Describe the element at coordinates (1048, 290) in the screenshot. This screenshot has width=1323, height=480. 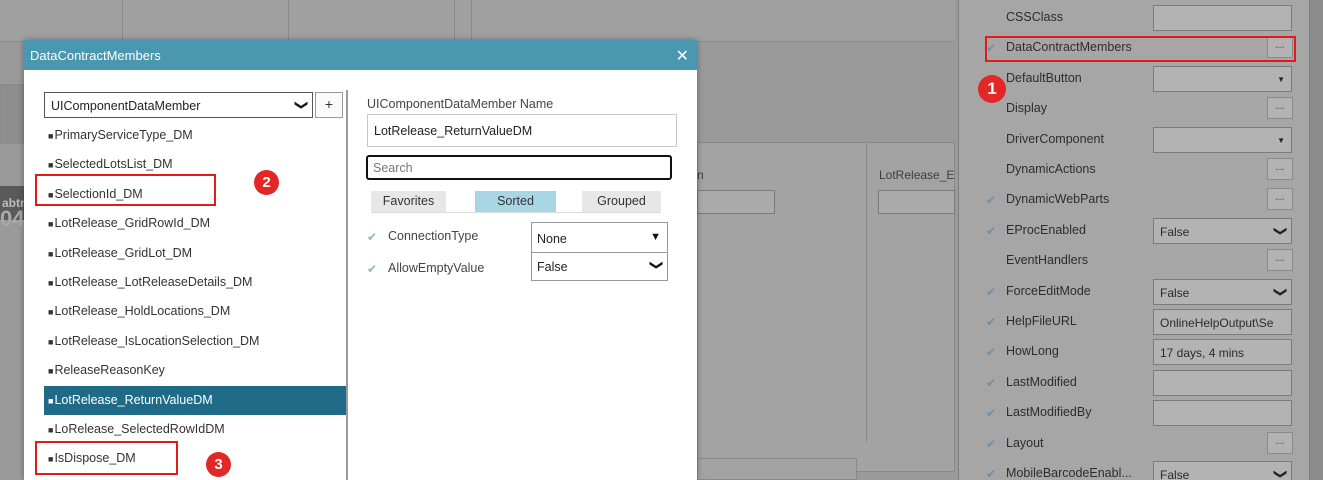
I see `property-name: ForceEditMode` at that location.